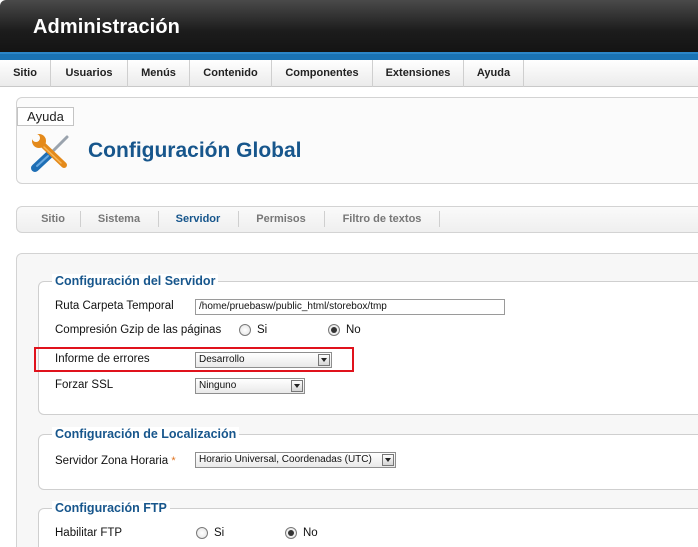 This screenshot has width=698, height=547. What do you see at coordinates (198, 219) in the screenshot?
I see `tab-servidor: Servidor` at bounding box center [198, 219].